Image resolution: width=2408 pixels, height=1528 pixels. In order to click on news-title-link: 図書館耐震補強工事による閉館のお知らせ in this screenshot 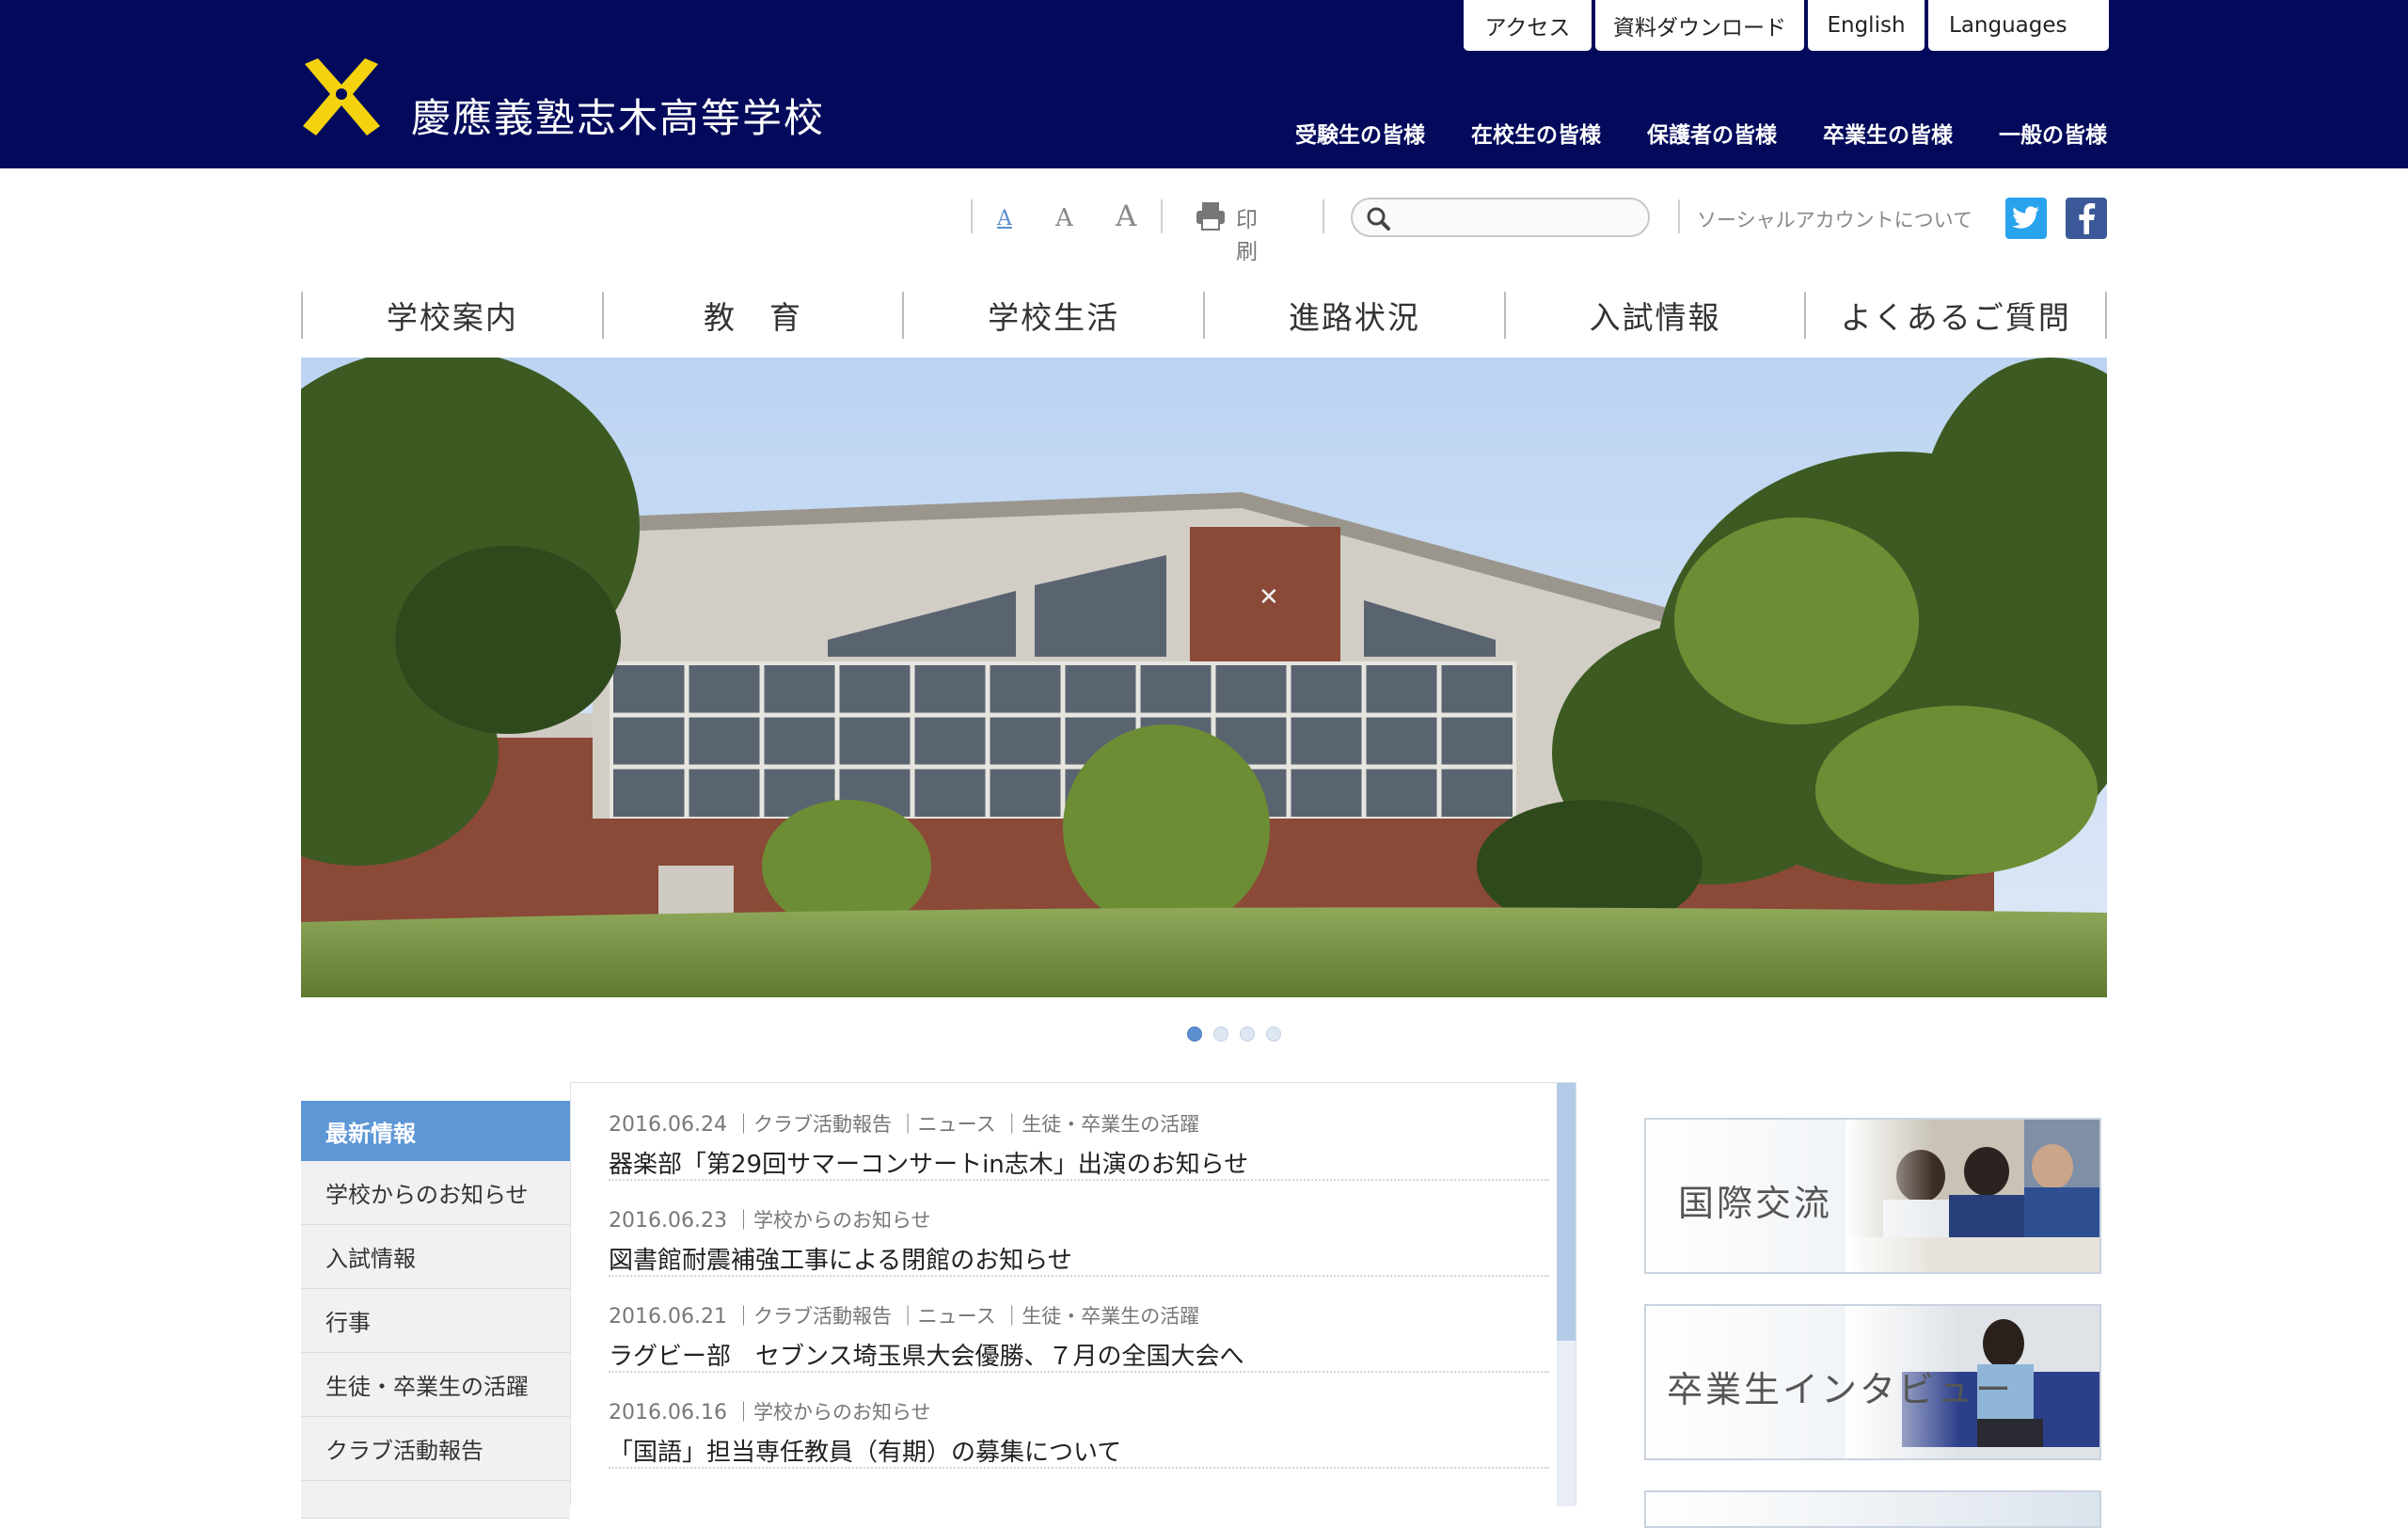, I will do `click(841, 1258)`.